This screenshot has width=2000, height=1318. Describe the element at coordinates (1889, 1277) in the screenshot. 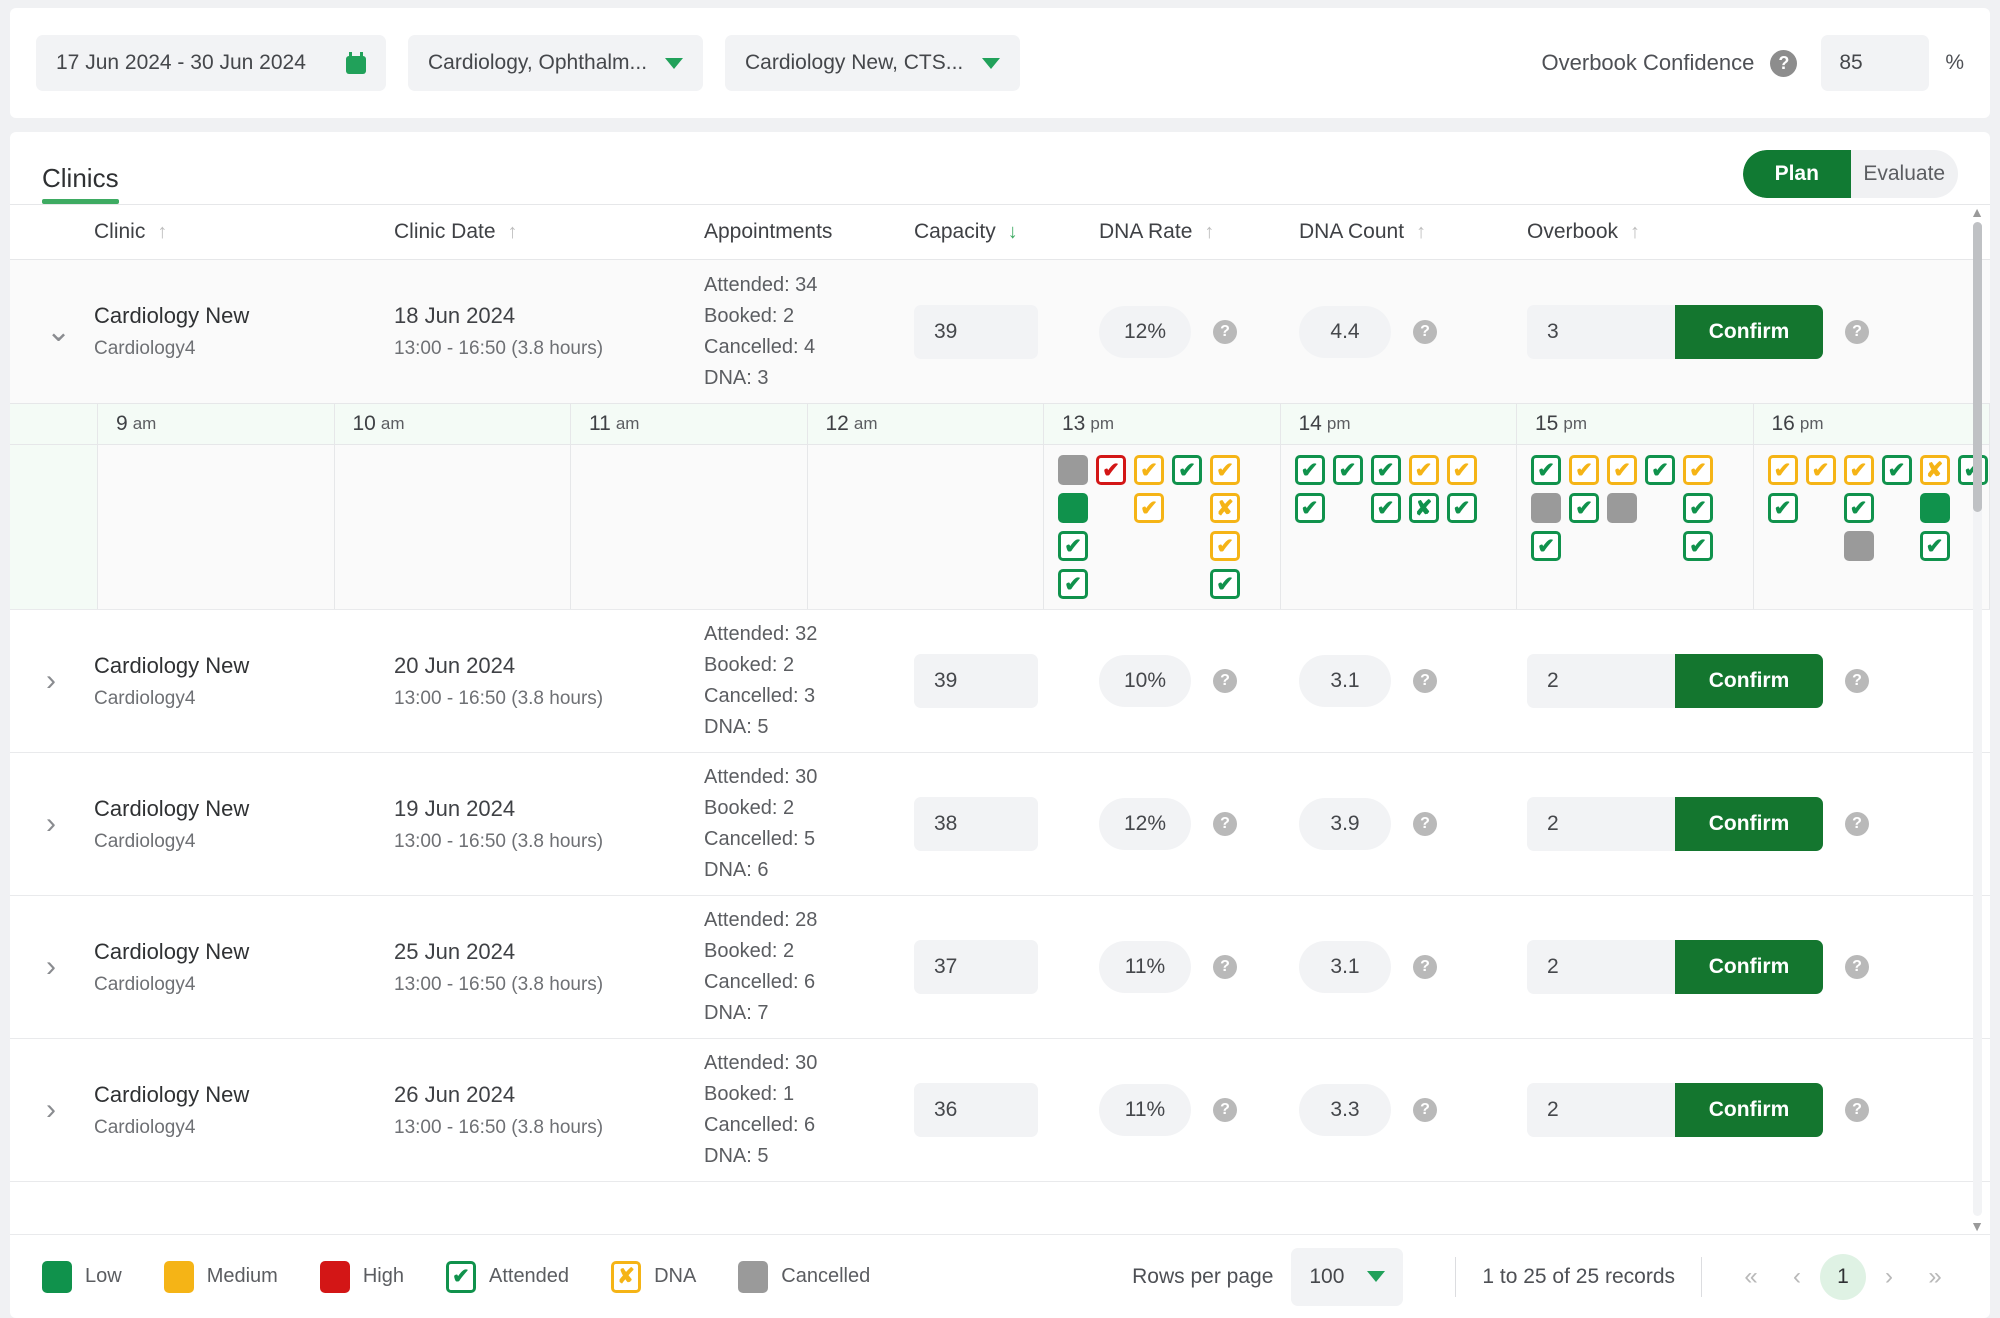

I see `next-page-button: ›` at that location.